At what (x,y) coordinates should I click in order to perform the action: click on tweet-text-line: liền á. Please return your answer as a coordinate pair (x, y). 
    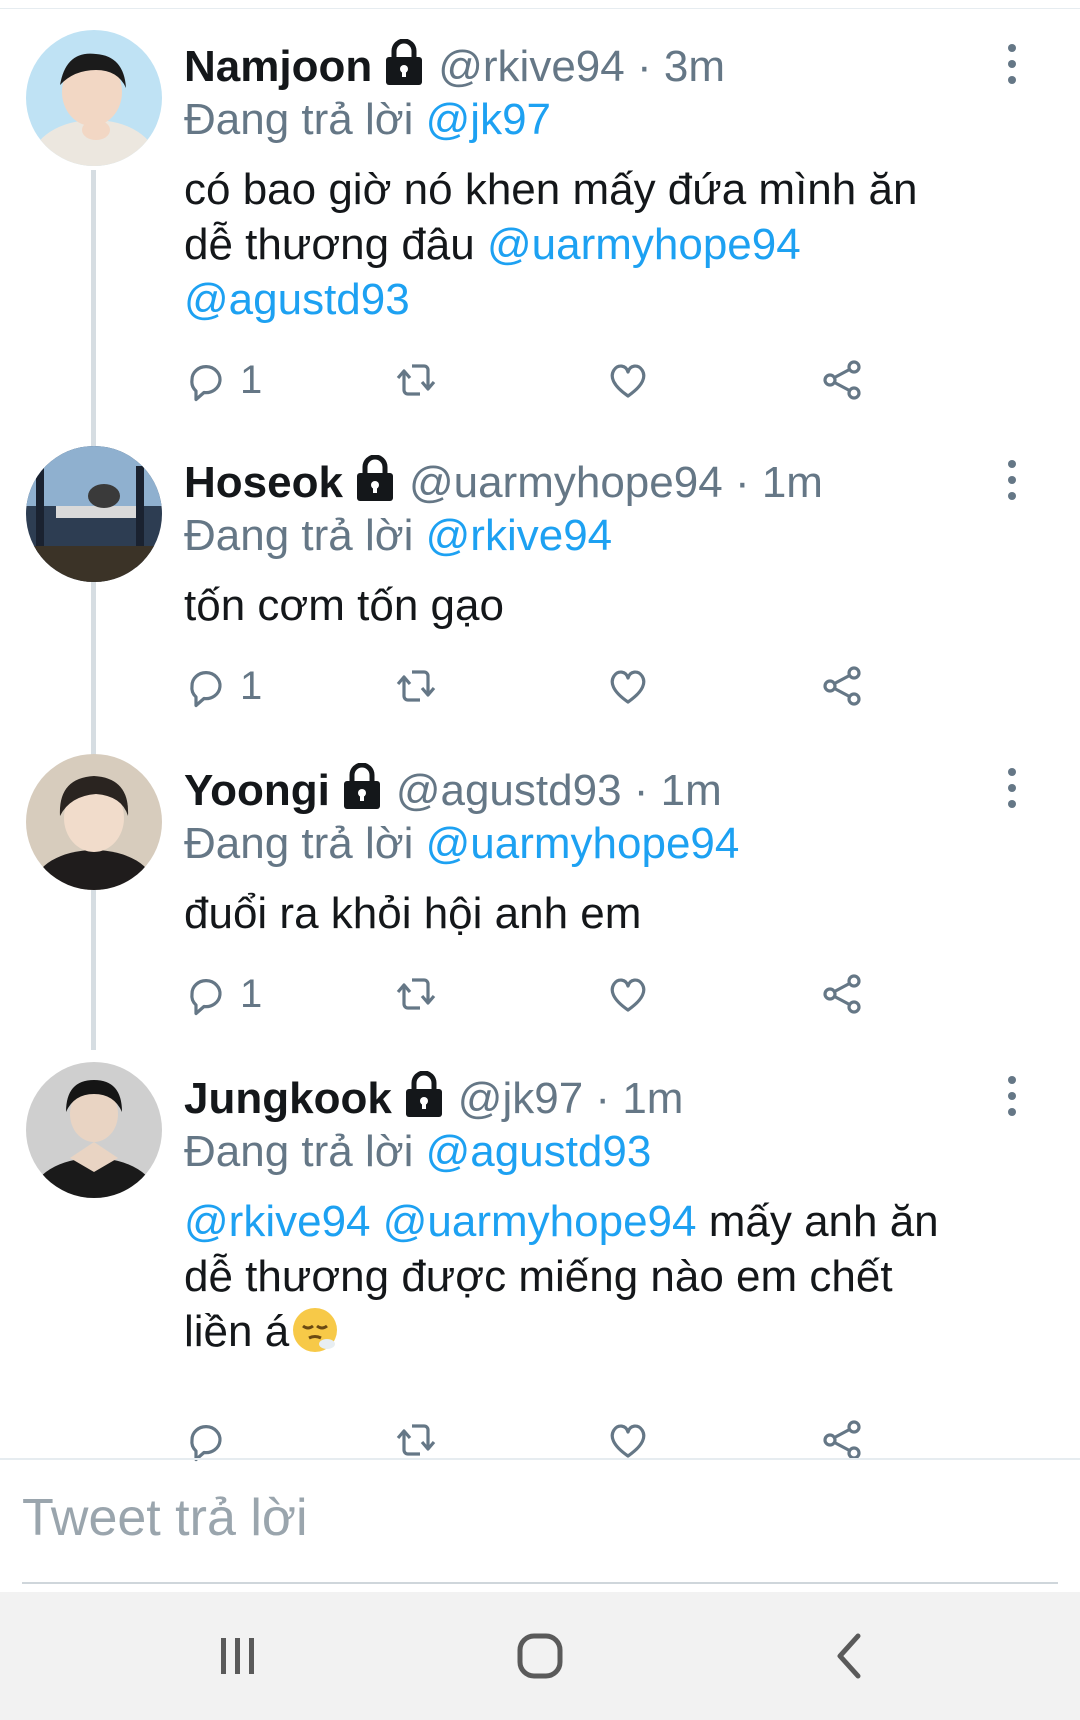
    Looking at the image, I should click on (594, 1331).